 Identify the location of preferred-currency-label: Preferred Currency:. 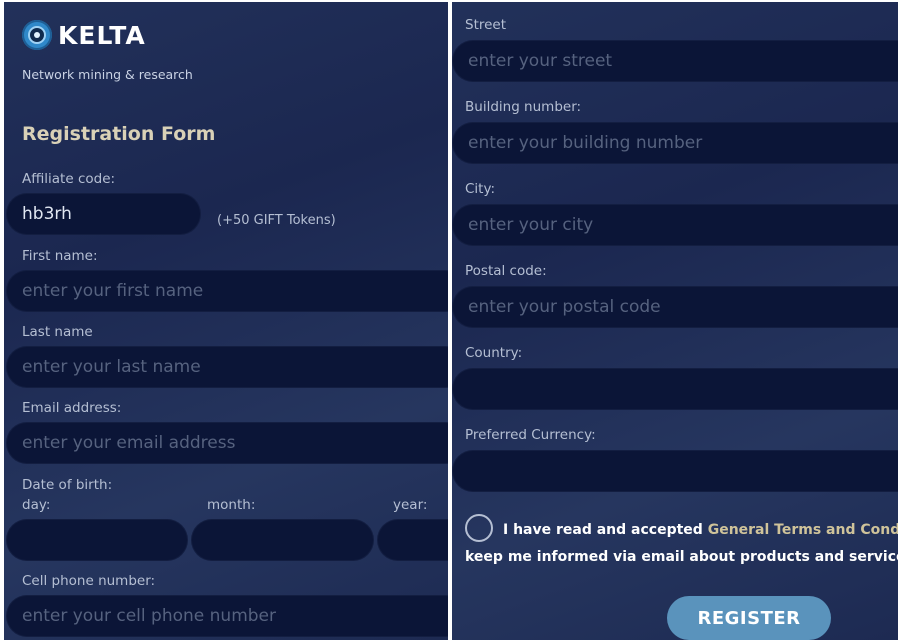
(530, 435).